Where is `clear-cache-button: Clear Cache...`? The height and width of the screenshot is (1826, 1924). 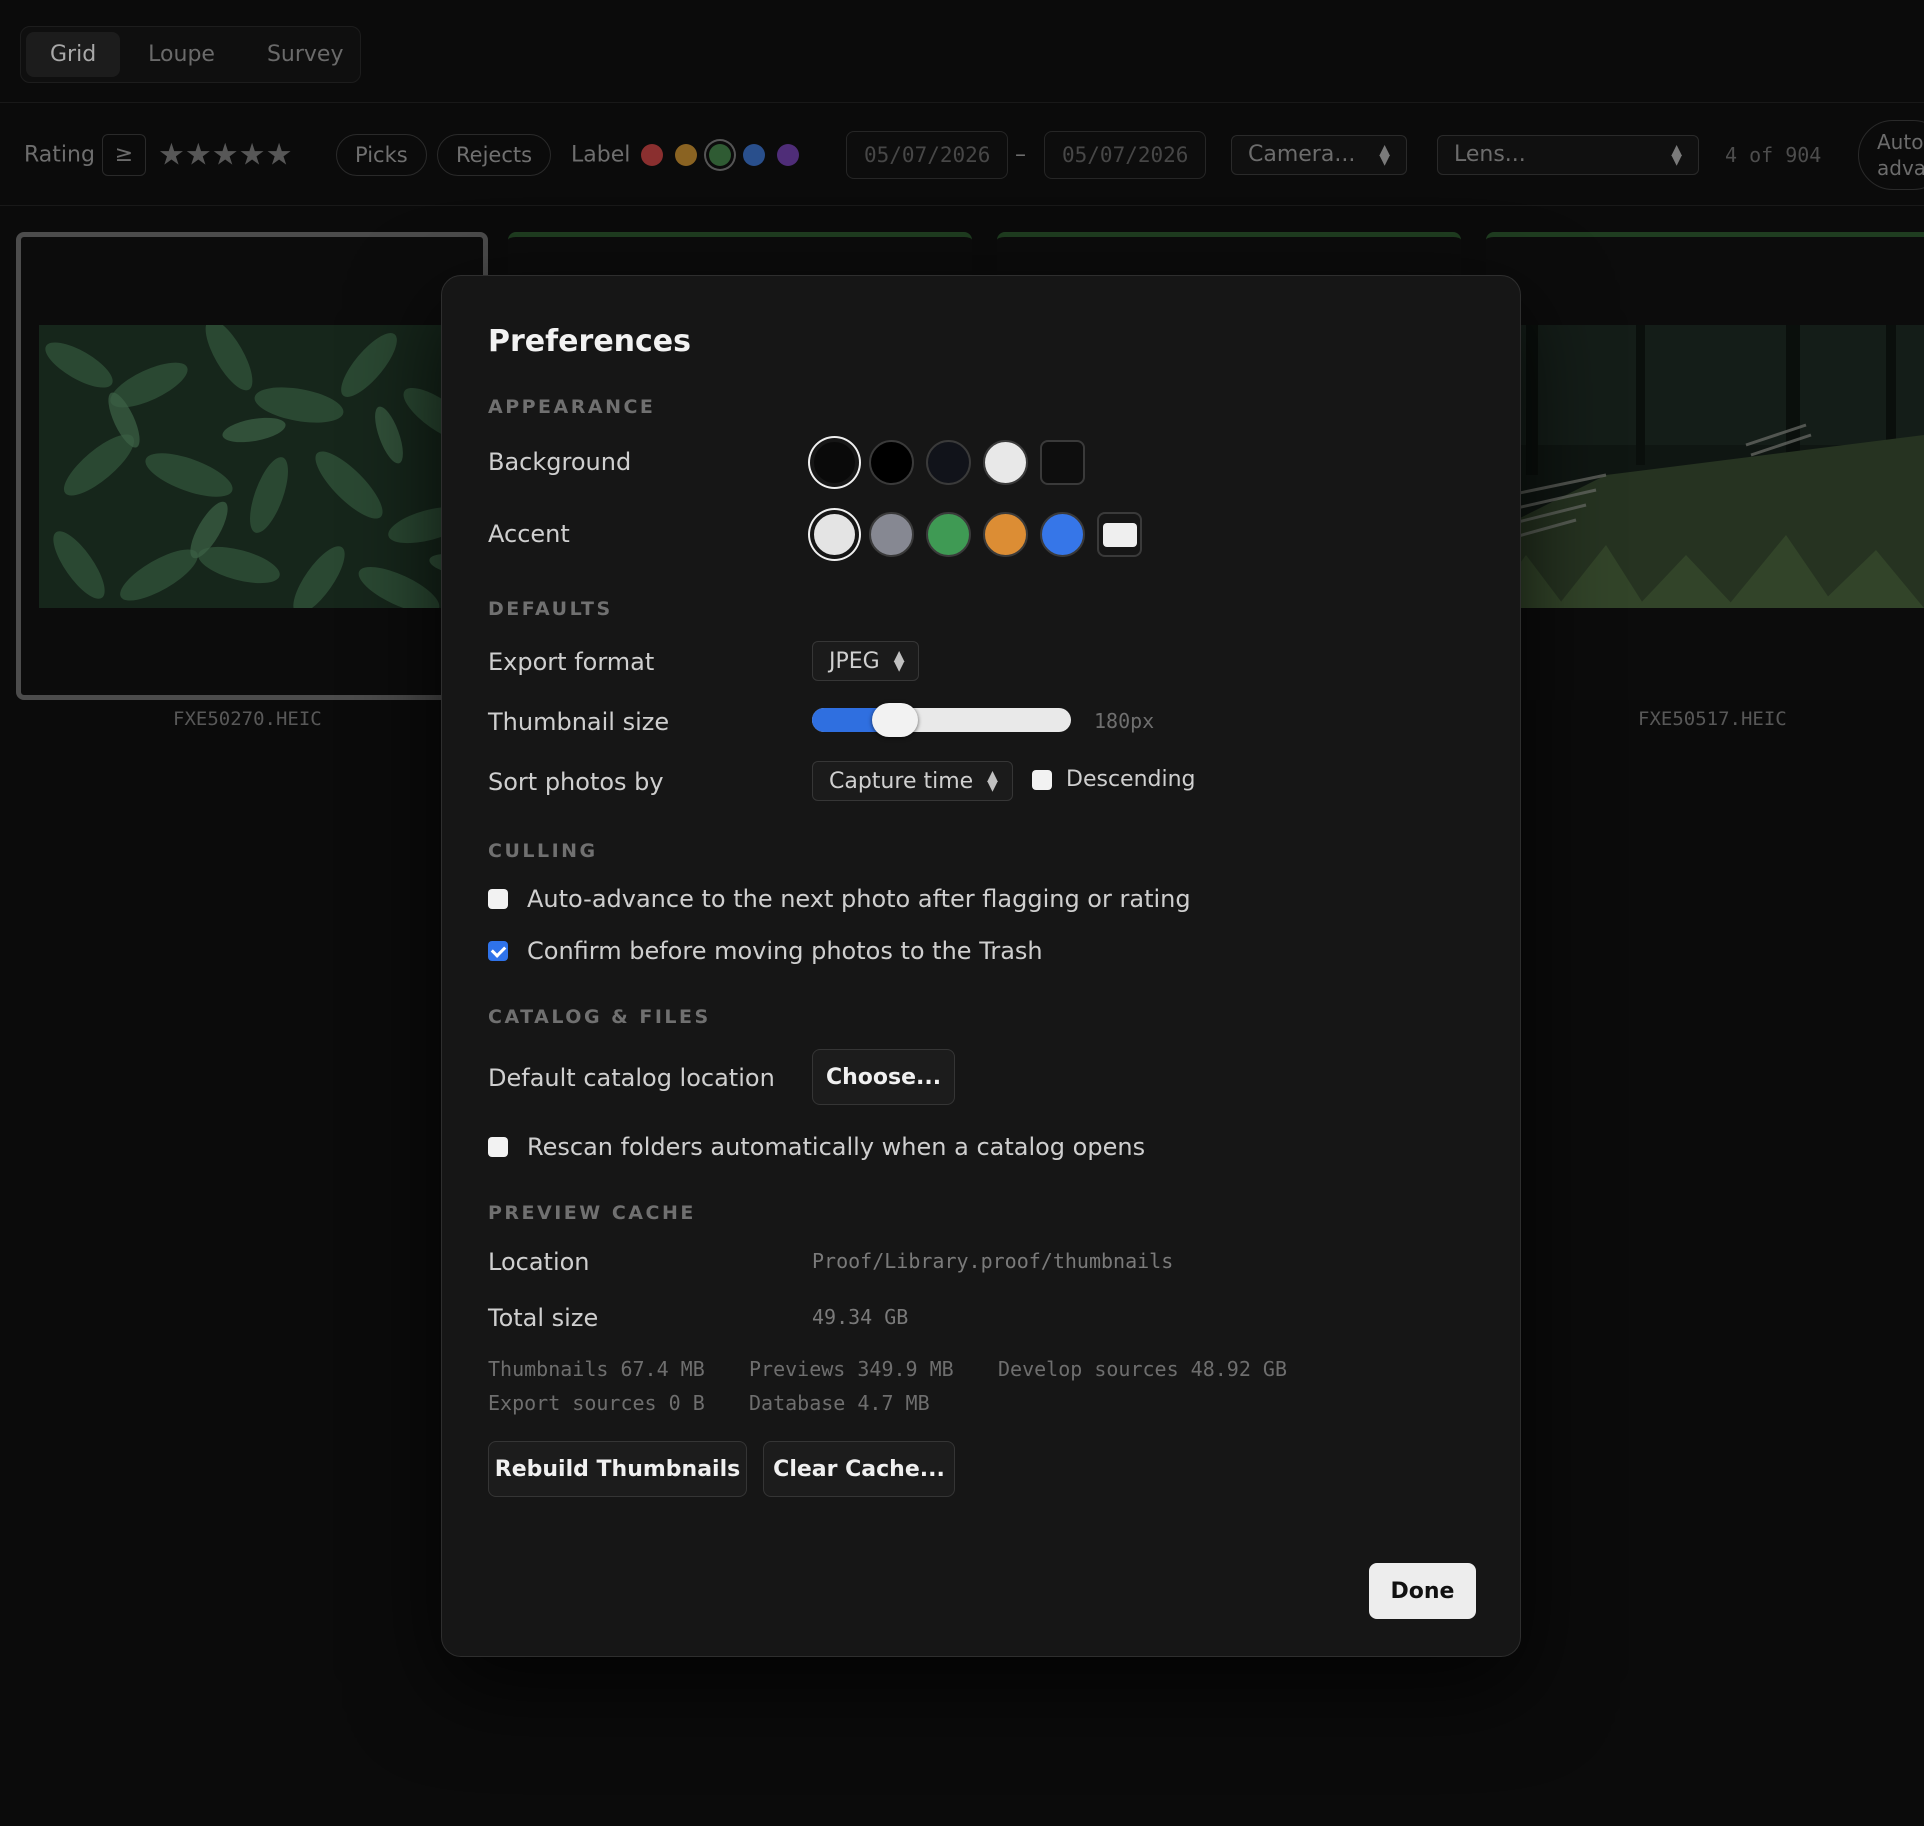
clear-cache-button: Clear Cache... is located at coordinates (859, 1469).